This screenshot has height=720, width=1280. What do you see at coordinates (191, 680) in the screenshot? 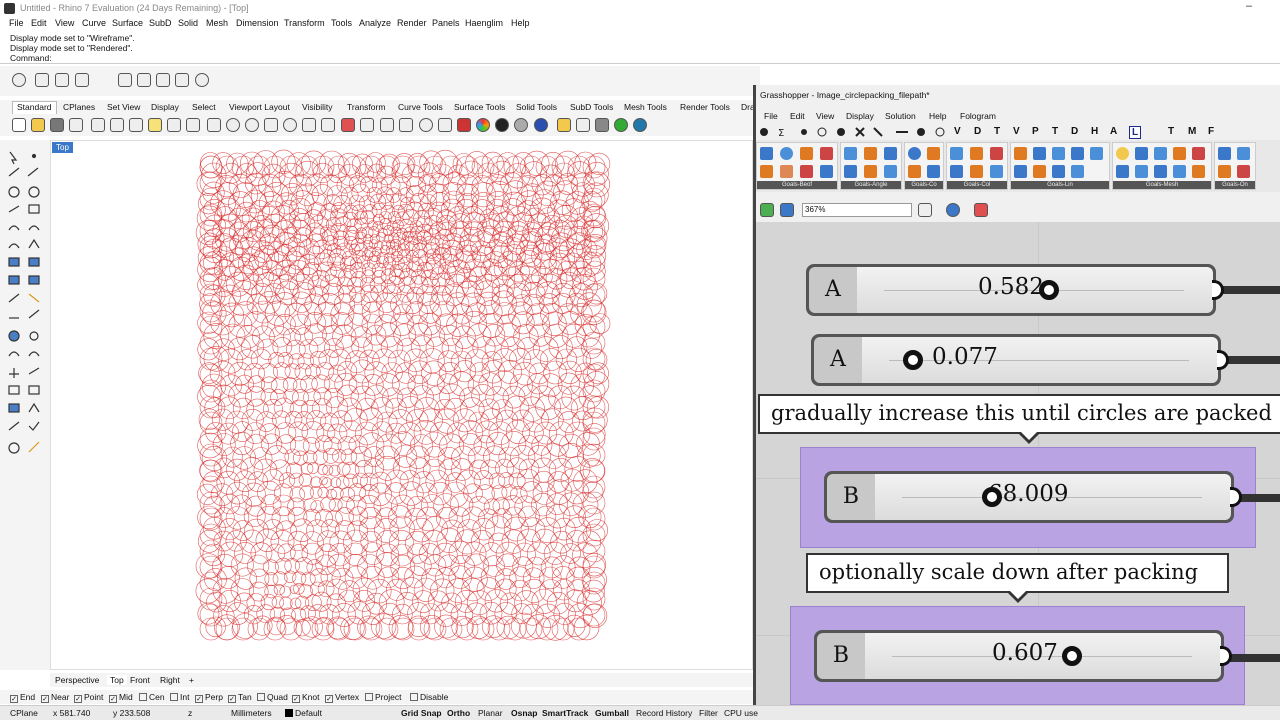
I see `add-viewport-tab-icon: +` at bounding box center [191, 680].